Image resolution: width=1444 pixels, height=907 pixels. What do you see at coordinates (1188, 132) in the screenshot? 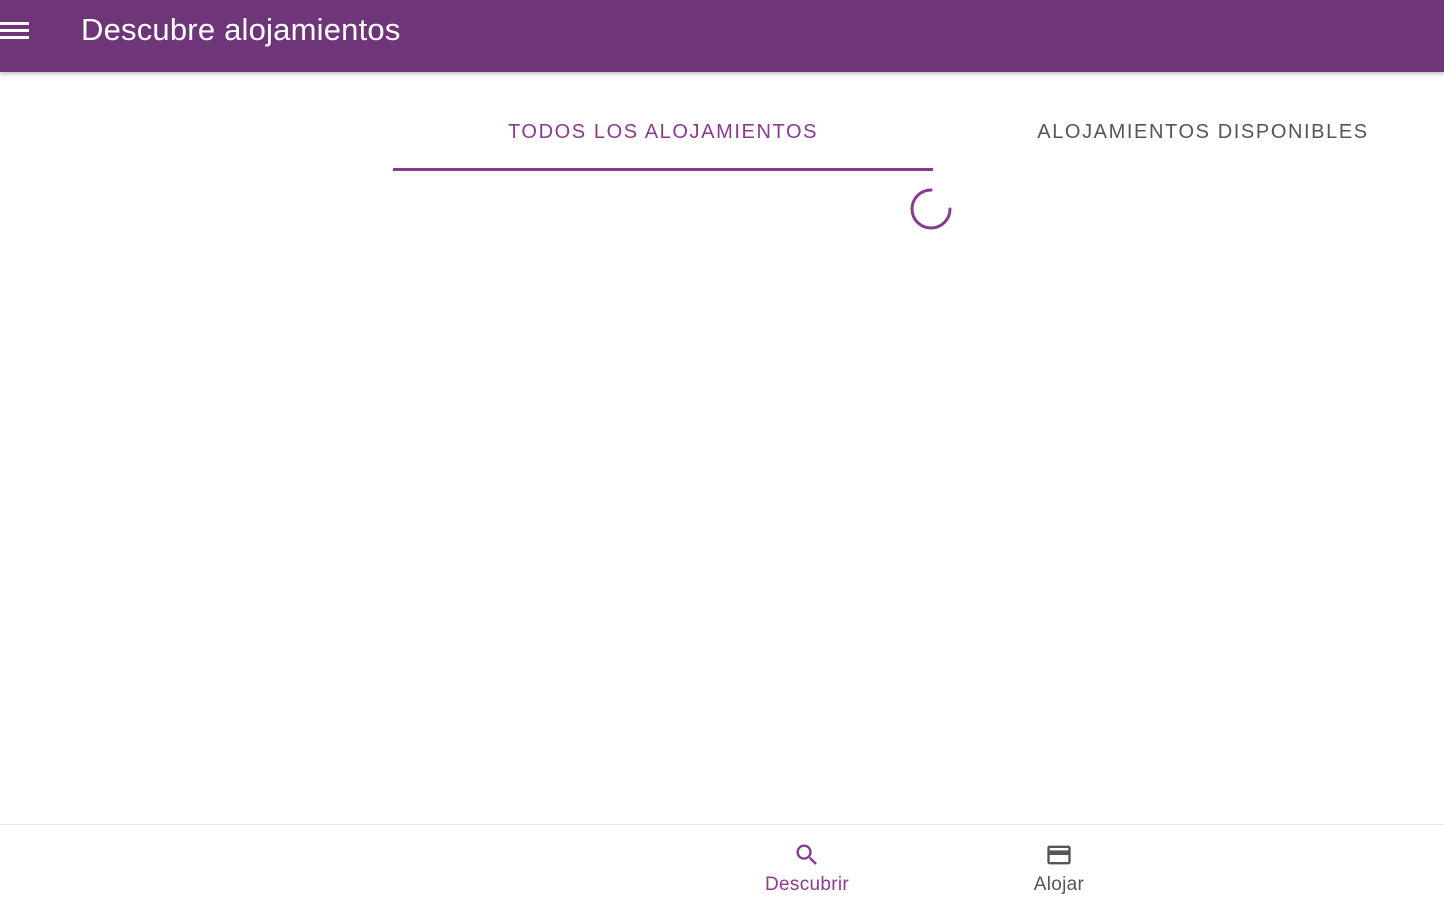
I see `tab-available-accommodations: ALOJAMIENTOS DISPONIBLES` at bounding box center [1188, 132].